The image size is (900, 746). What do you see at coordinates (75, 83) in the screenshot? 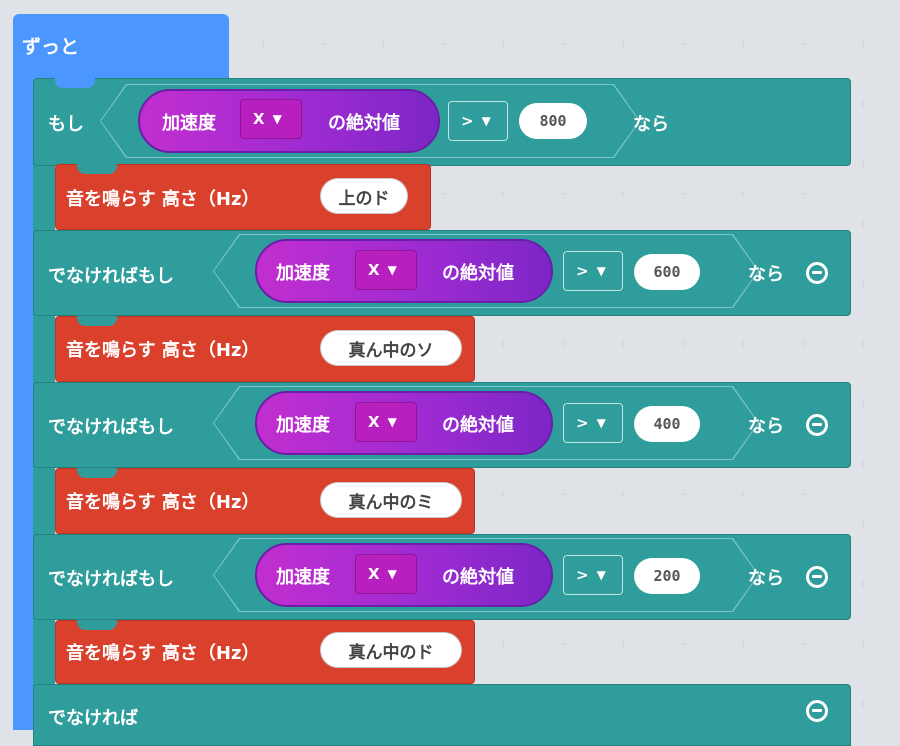
I see `if-block-notch` at bounding box center [75, 83].